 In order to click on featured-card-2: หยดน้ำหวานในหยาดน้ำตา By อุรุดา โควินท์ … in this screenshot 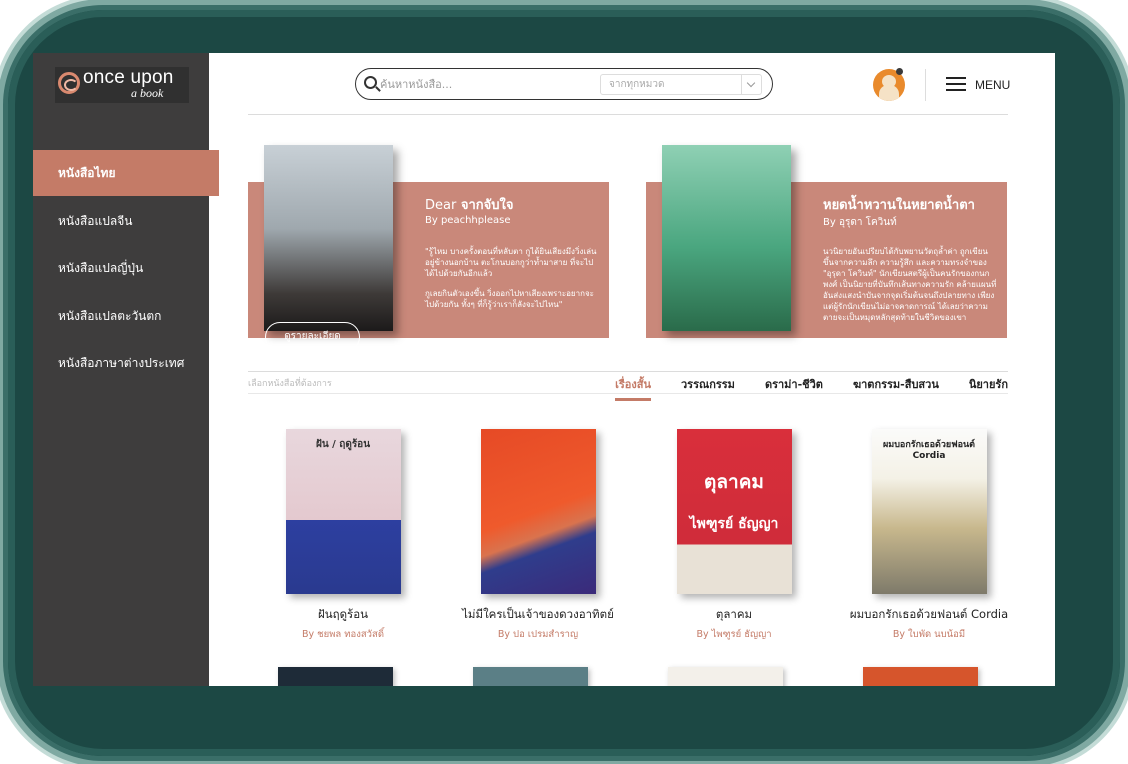, I will do `click(826, 241)`.